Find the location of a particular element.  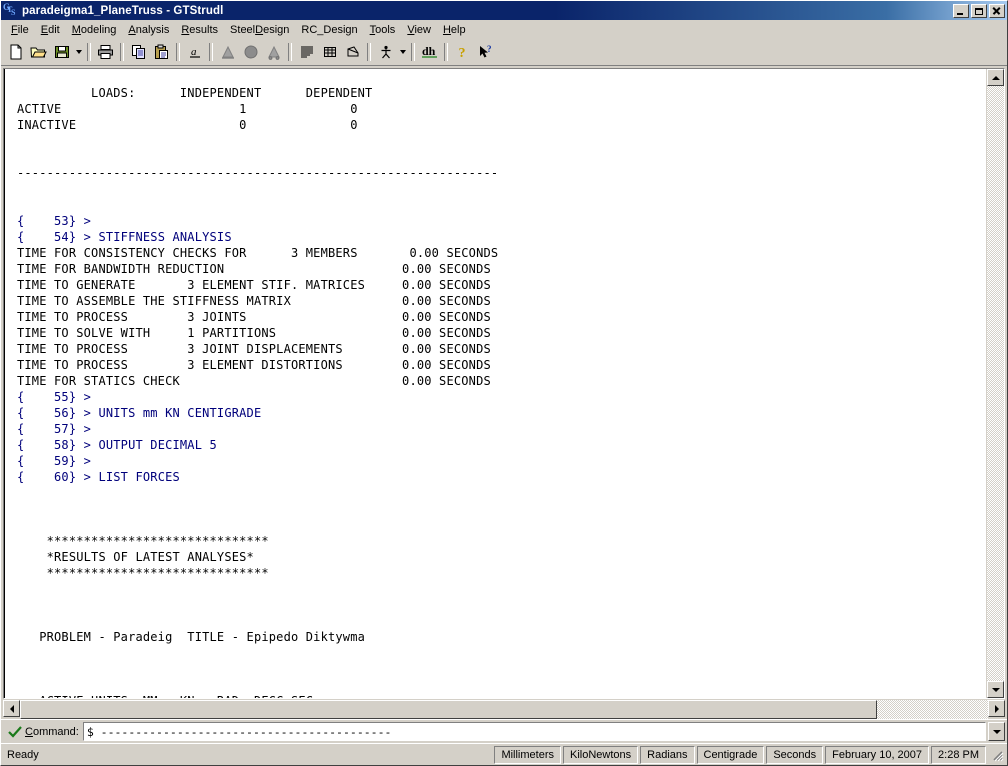

scroll-left-button is located at coordinates (11, 708).